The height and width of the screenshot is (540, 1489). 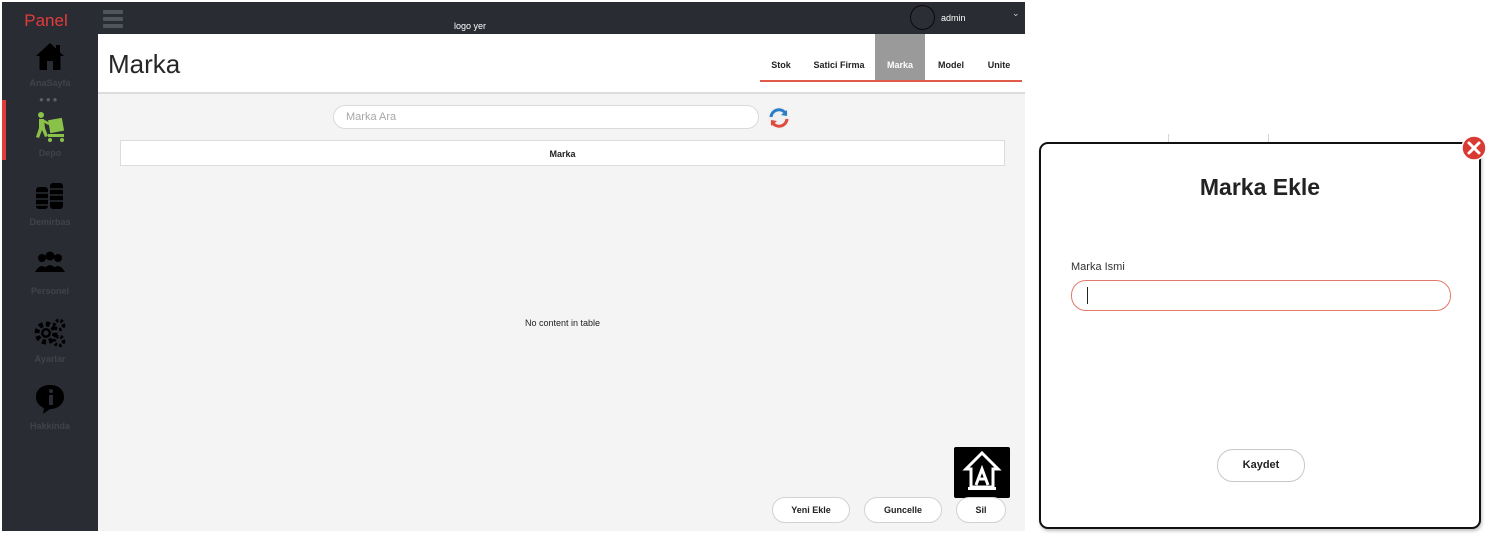 I want to click on user-name: admin, so click(x=953, y=18).